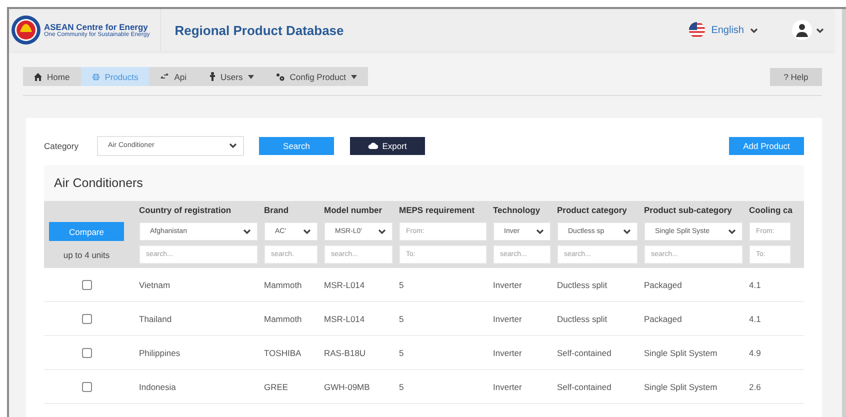  What do you see at coordinates (802, 30) in the screenshot?
I see `avatar-icon` at bounding box center [802, 30].